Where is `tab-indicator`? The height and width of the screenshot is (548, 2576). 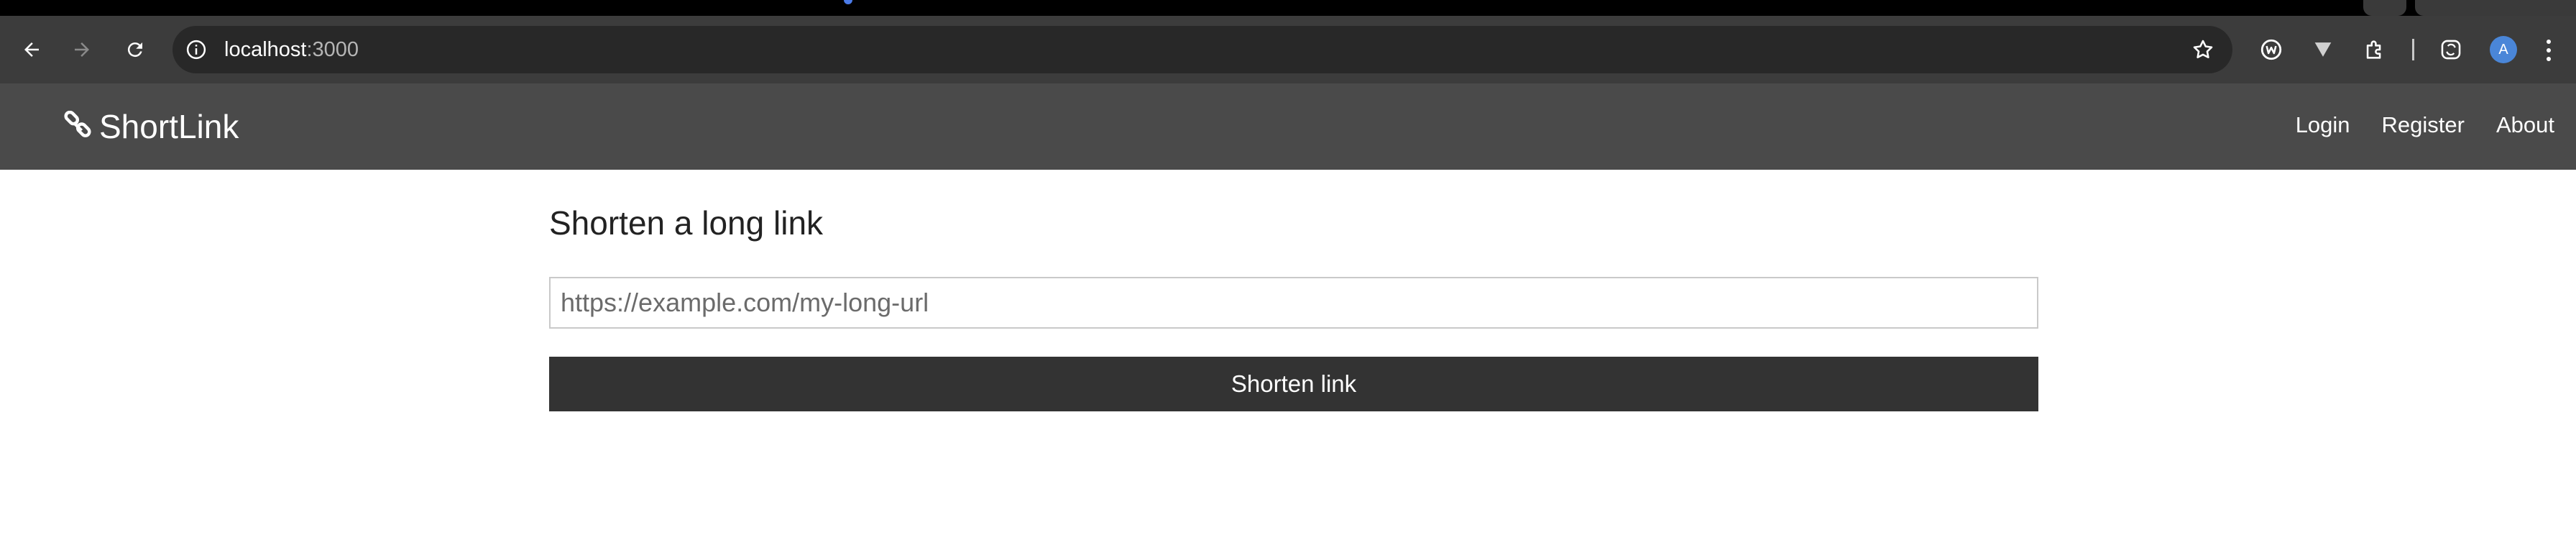 tab-indicator is located at coordinates (848, 2).